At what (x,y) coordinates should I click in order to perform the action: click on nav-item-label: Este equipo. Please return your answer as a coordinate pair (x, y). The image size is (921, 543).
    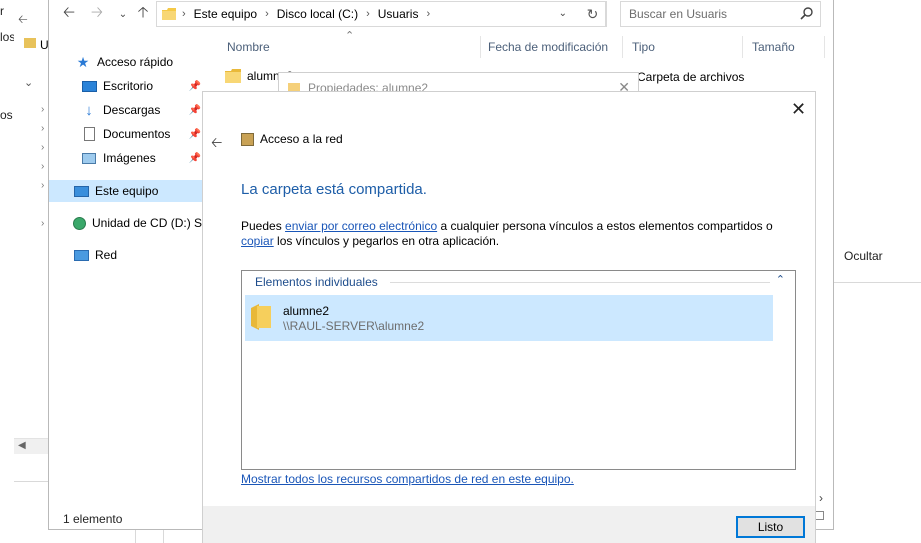
    Looking at the image, I should click on (127, 191).